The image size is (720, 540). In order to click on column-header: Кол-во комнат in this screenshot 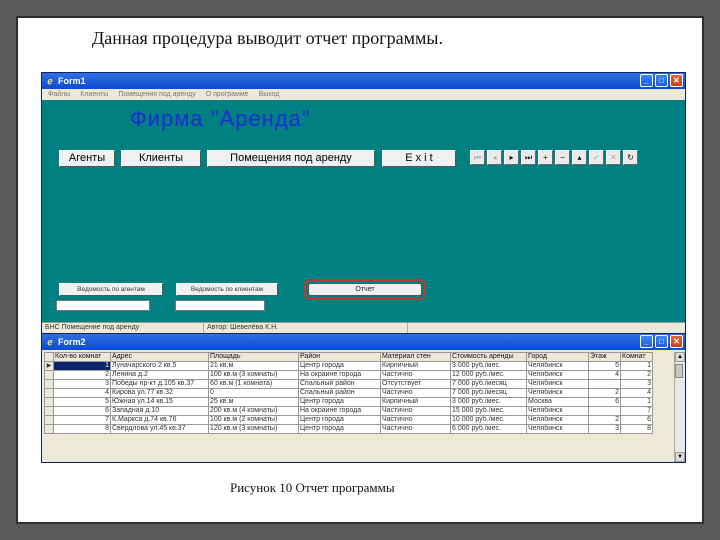, I will do `click(82, 357)`.